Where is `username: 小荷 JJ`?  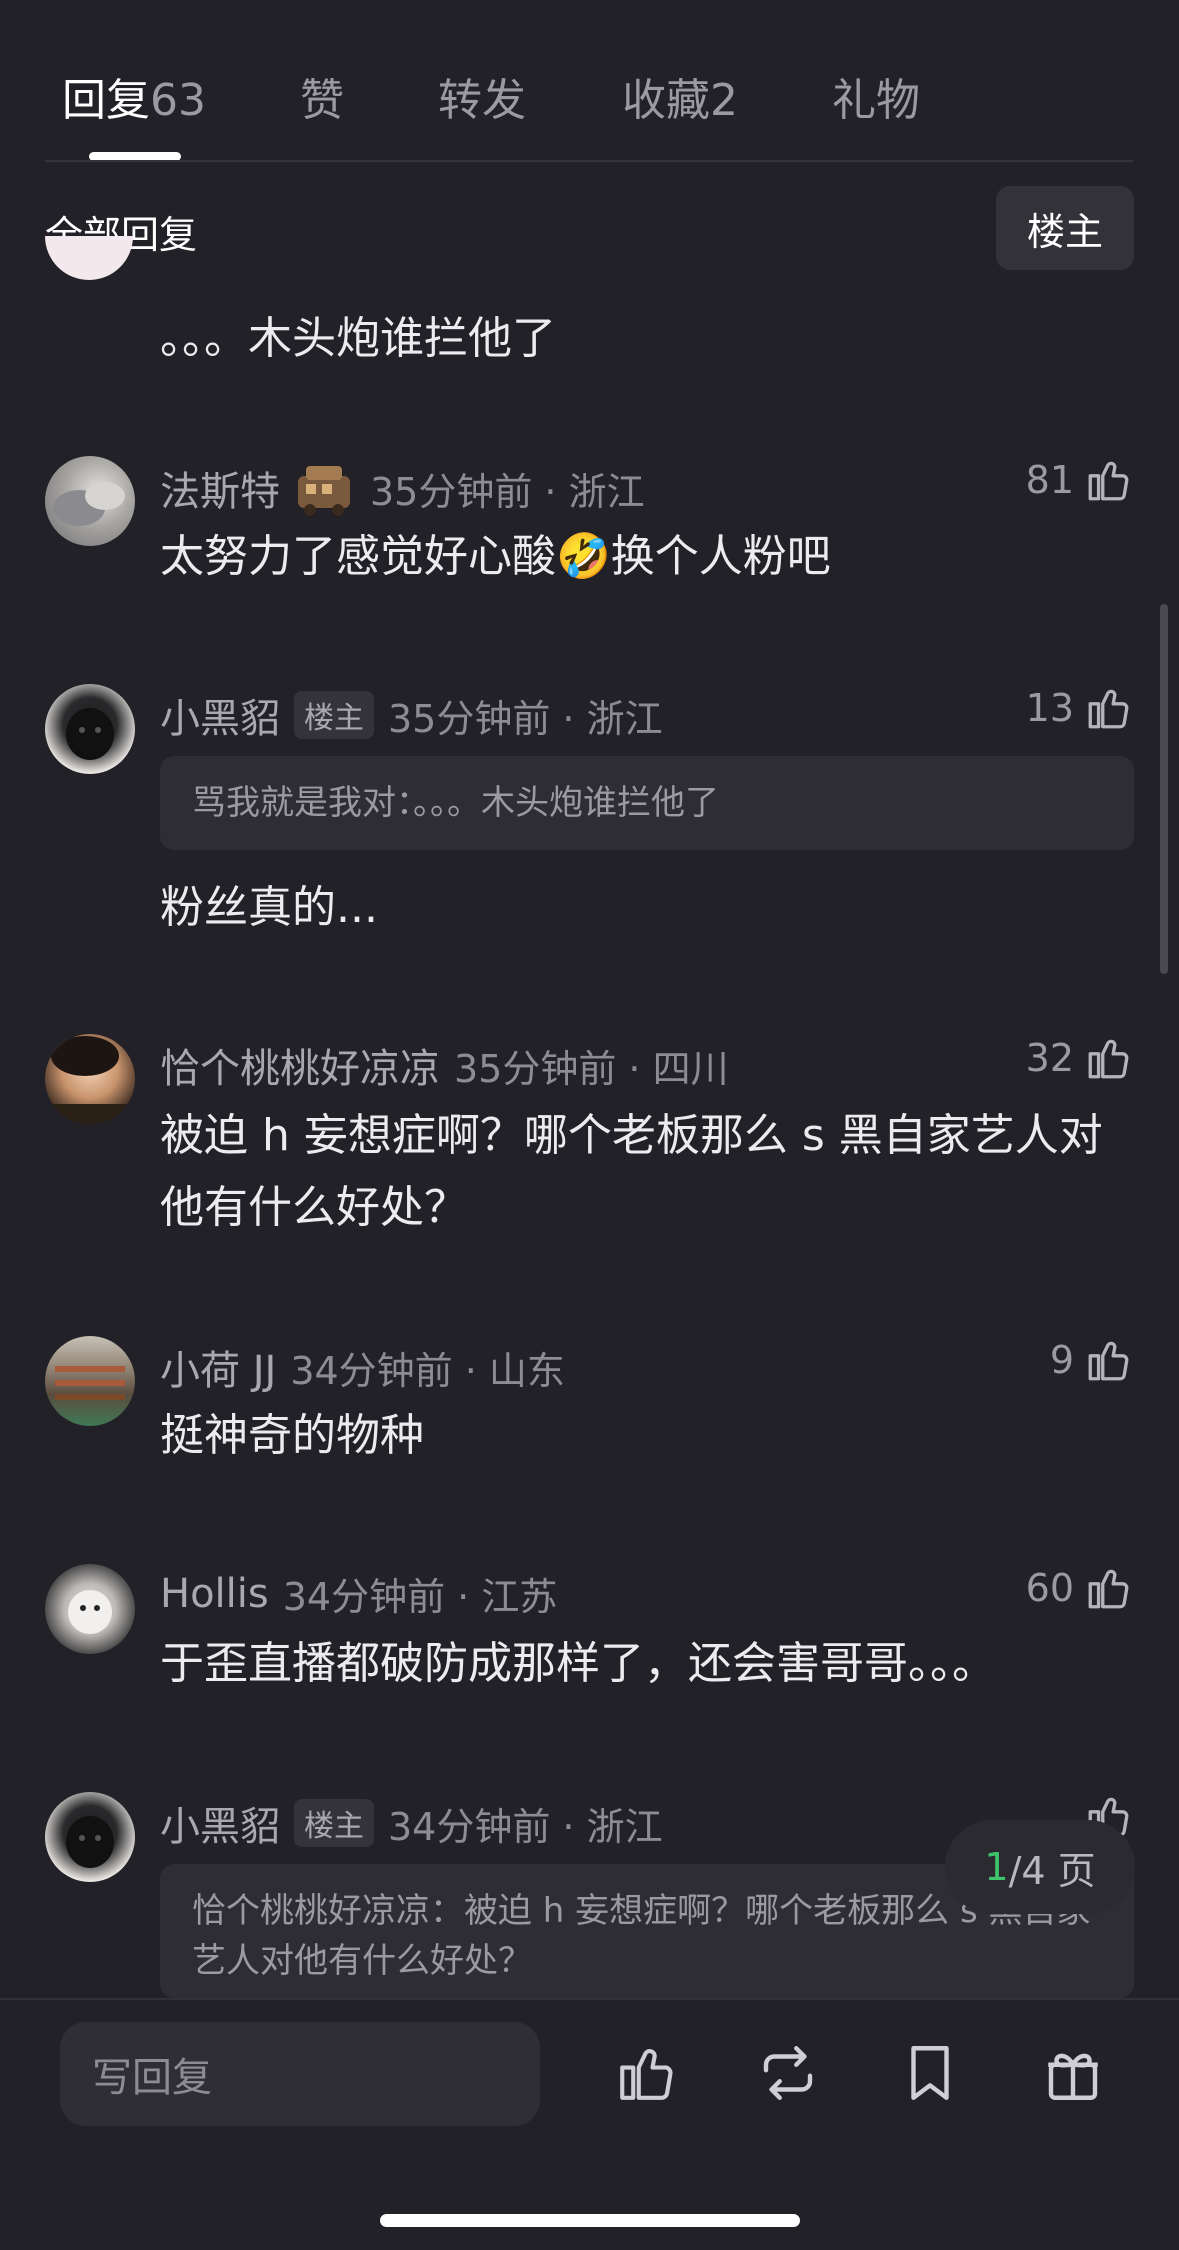
username: 小荷 JJ is located at coordinates (218, 1367).